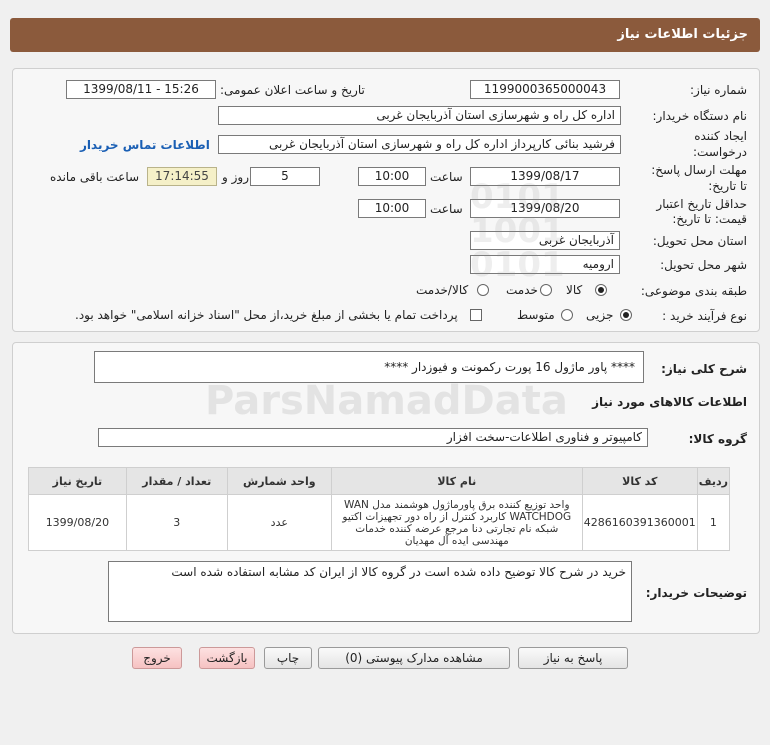 This screenshot has height=745, width=770. Describe the element at coordinates (727, 186) in the screenshot. I see `reply-deadline-label-2: تا تاریخ:` at that location.